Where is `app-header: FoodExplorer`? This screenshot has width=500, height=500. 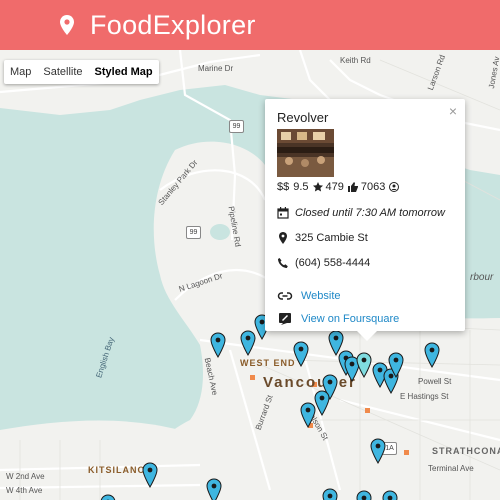 app-header: FoodExplorer is located at coordinates (250, 25).